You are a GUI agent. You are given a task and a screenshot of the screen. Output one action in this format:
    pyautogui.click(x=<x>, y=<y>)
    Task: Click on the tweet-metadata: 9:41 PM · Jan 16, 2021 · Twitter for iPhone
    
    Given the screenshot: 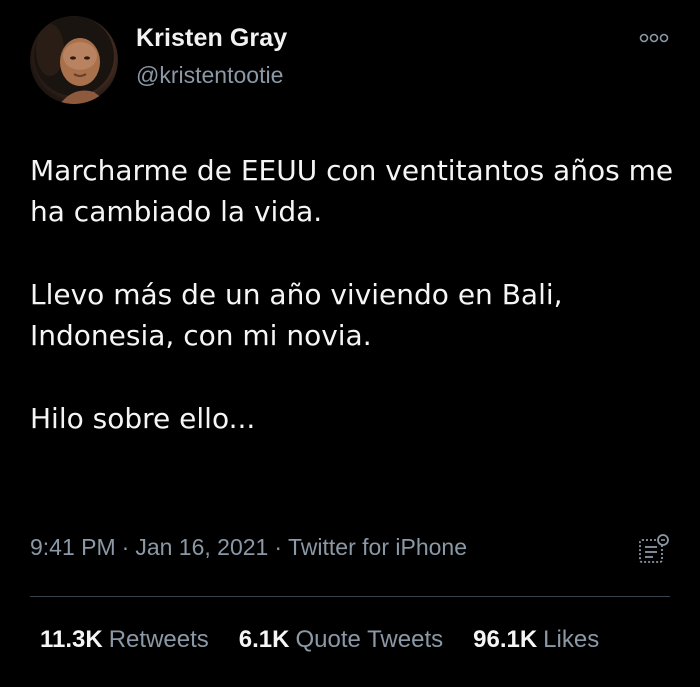 What is the action you would take?
    pyautogui.click(x=248, y=547)
    